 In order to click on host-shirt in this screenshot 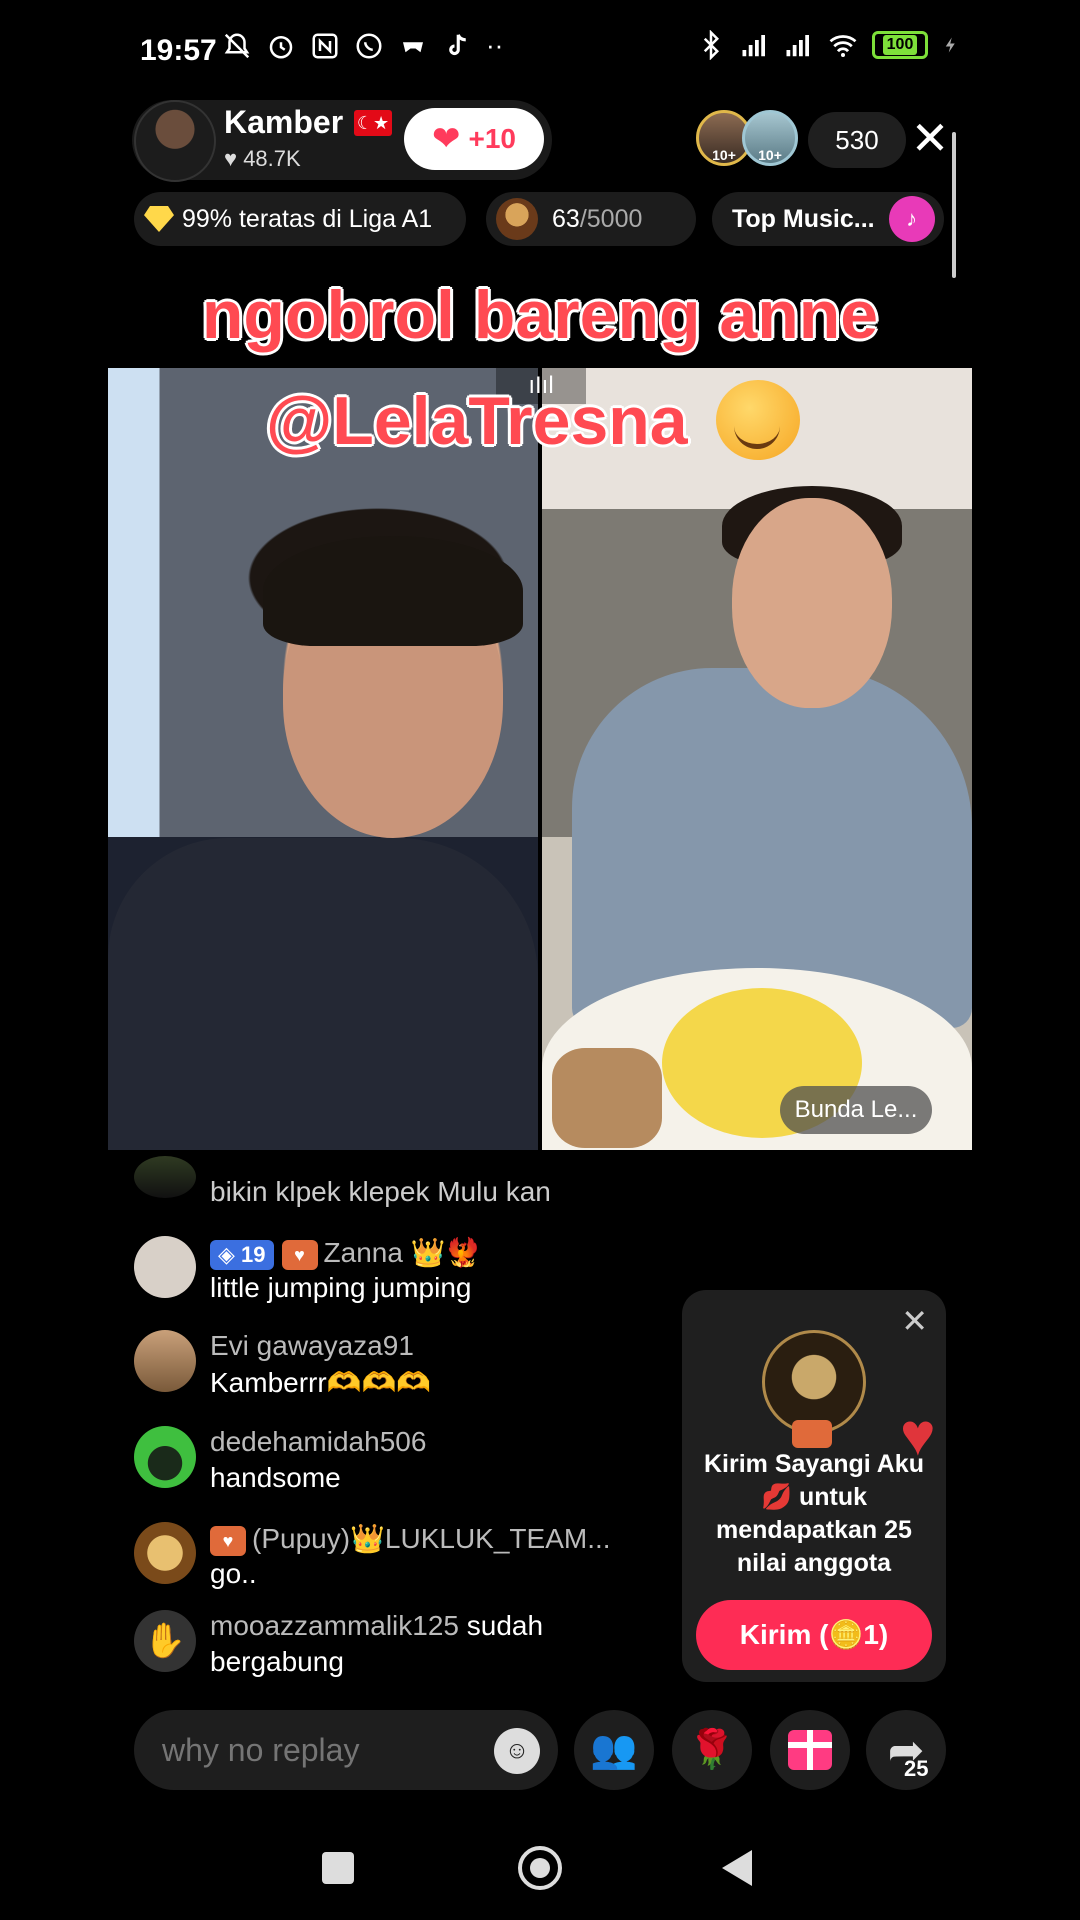, I will do `click(323, 994)`.